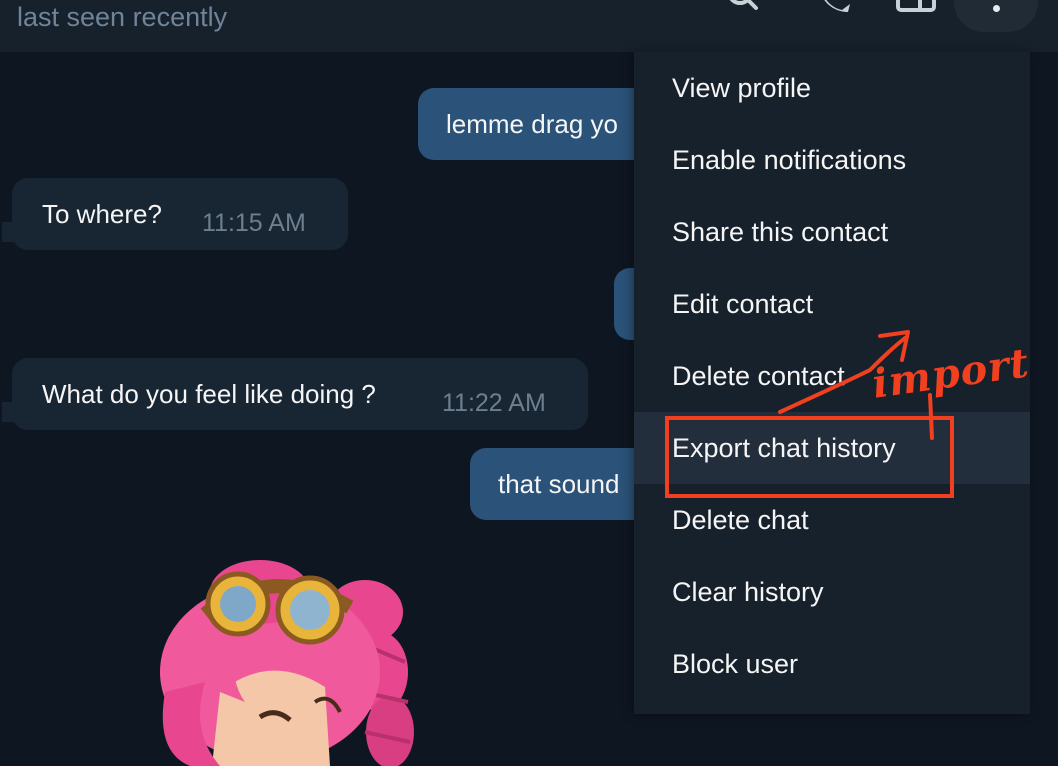  What do you see at coordinates (996, 16) in the screenshot?
I see `more-button` at bounding box center [996, 16].